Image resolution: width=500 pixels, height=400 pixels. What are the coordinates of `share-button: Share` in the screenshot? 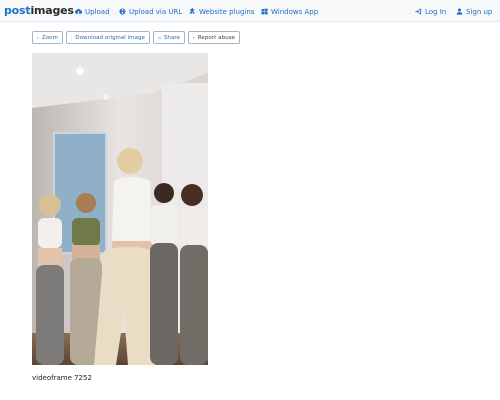 It's located at (169, 37).